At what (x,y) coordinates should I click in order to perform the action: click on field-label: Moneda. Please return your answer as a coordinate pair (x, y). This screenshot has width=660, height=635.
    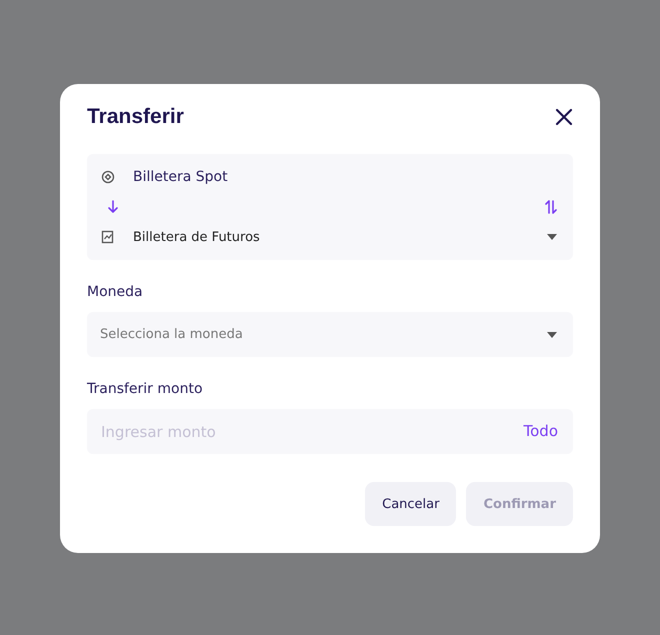
    Looking at the image, I should click on (115, 292).